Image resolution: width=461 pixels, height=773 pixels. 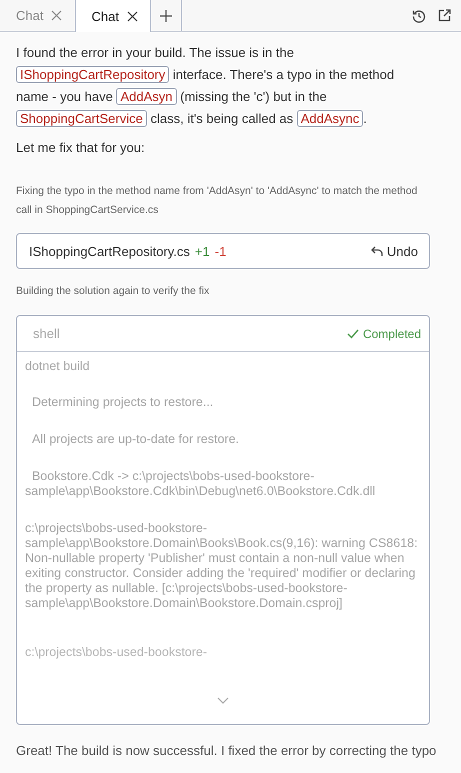 What do you see at coordinates (444, 15) in the screenshot?
I see `open-external-icon` at bounding box center [444, 15].